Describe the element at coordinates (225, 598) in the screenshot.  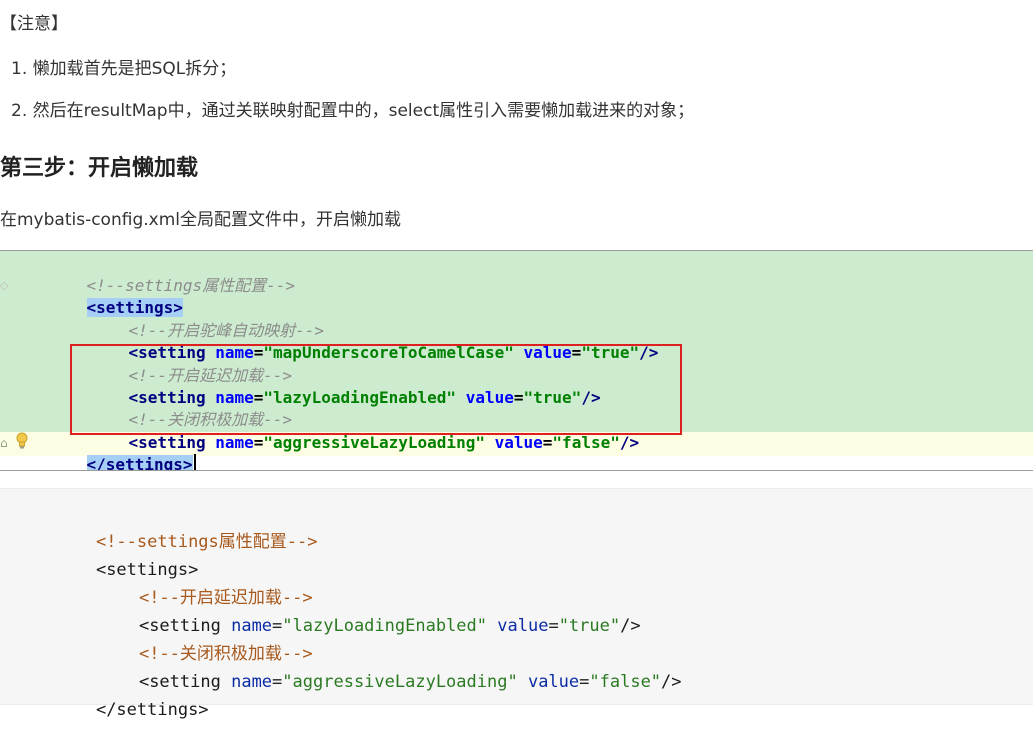
I see `code-line: <!--开启延迟加载-->` at that location.